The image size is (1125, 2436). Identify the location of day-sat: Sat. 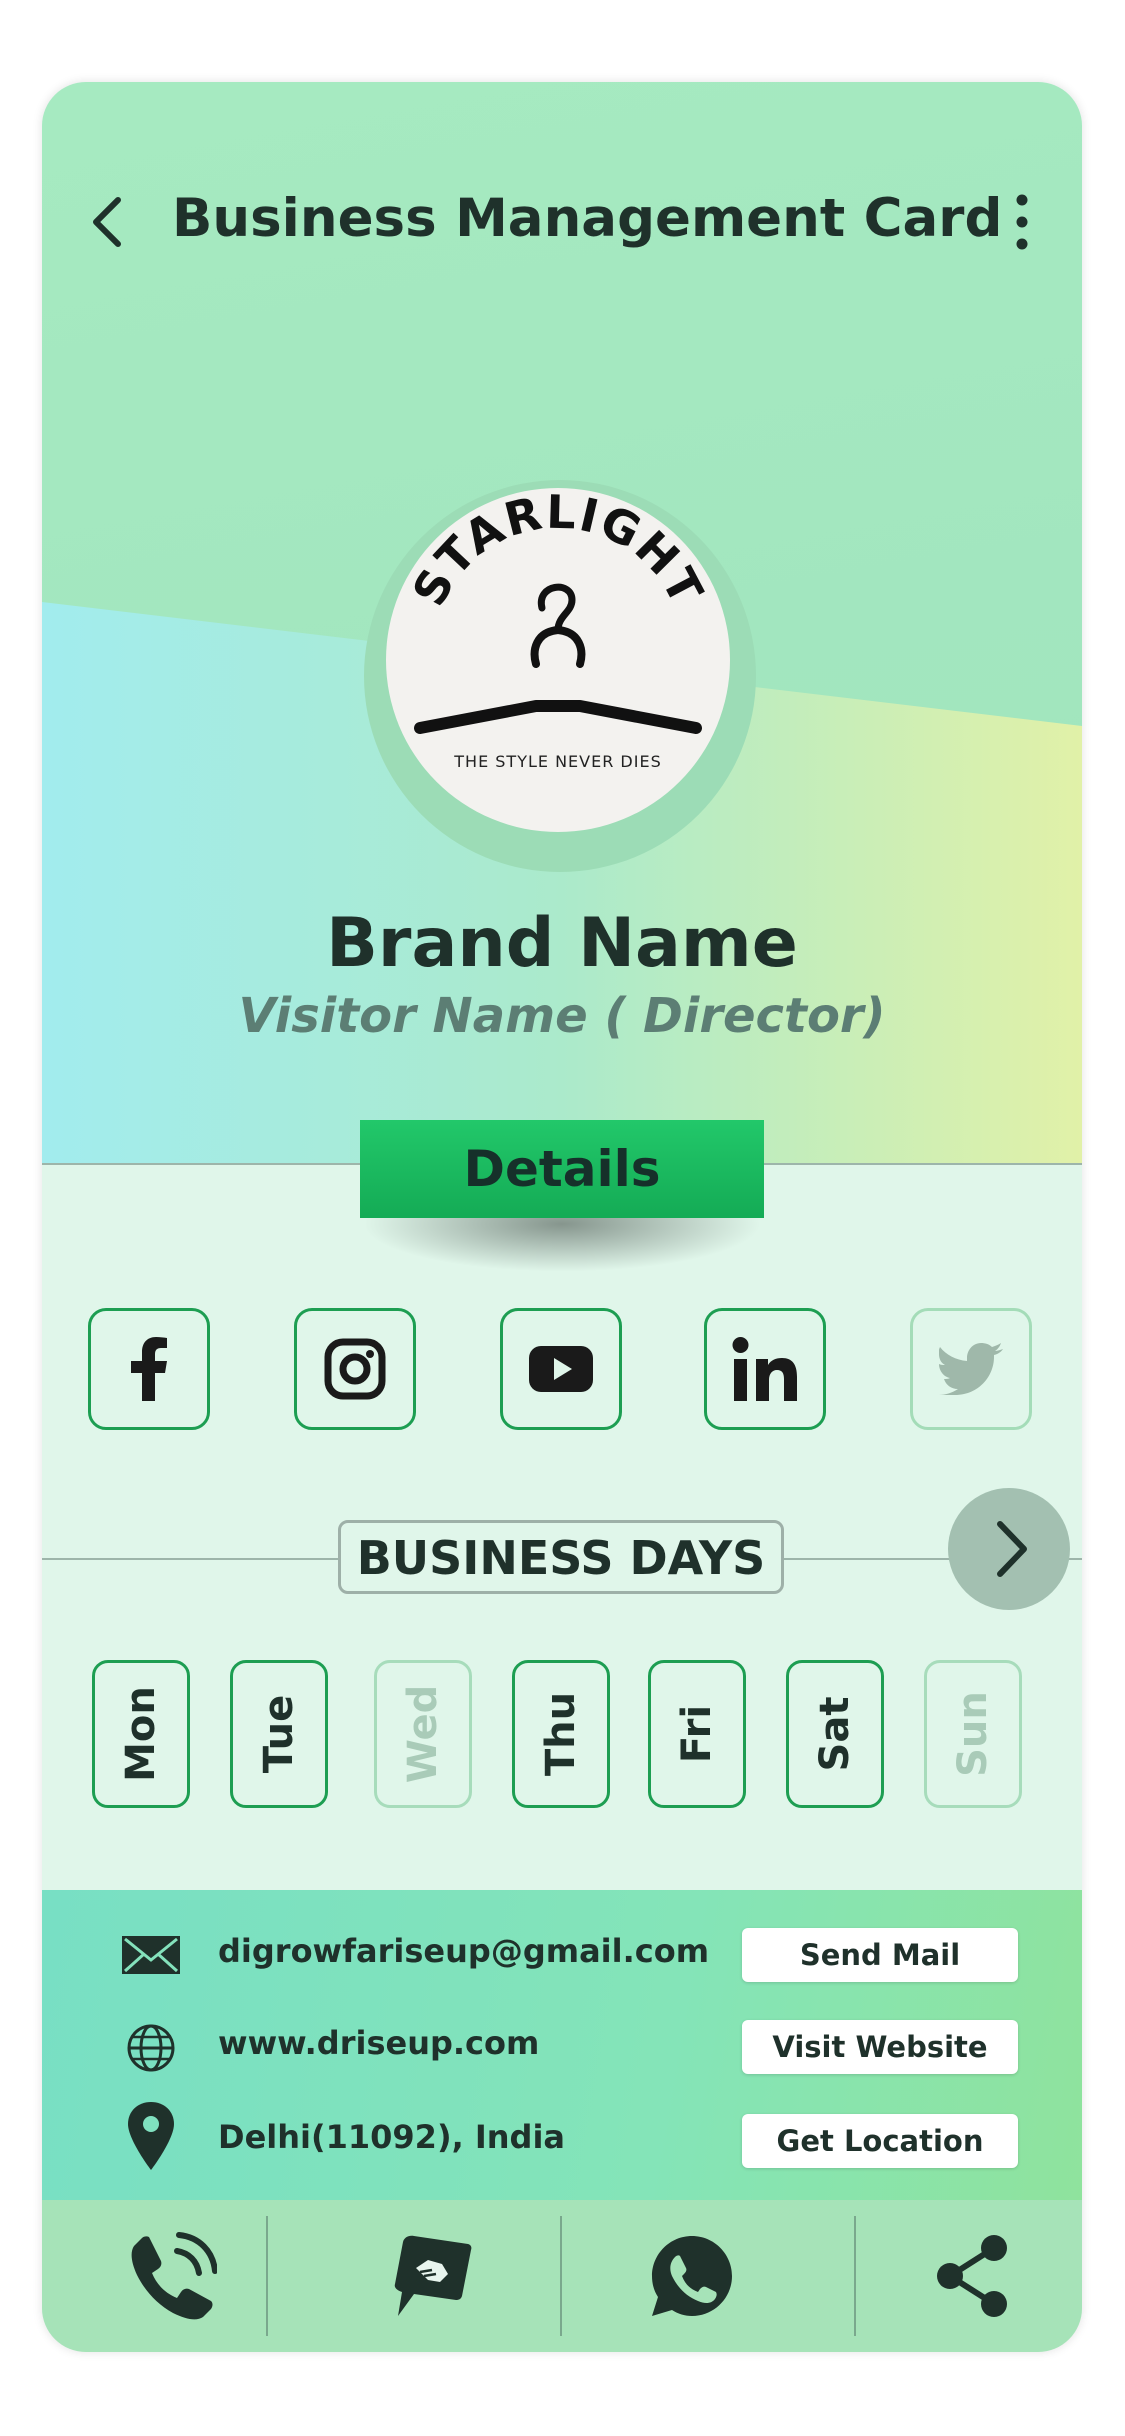
(835, 1734).